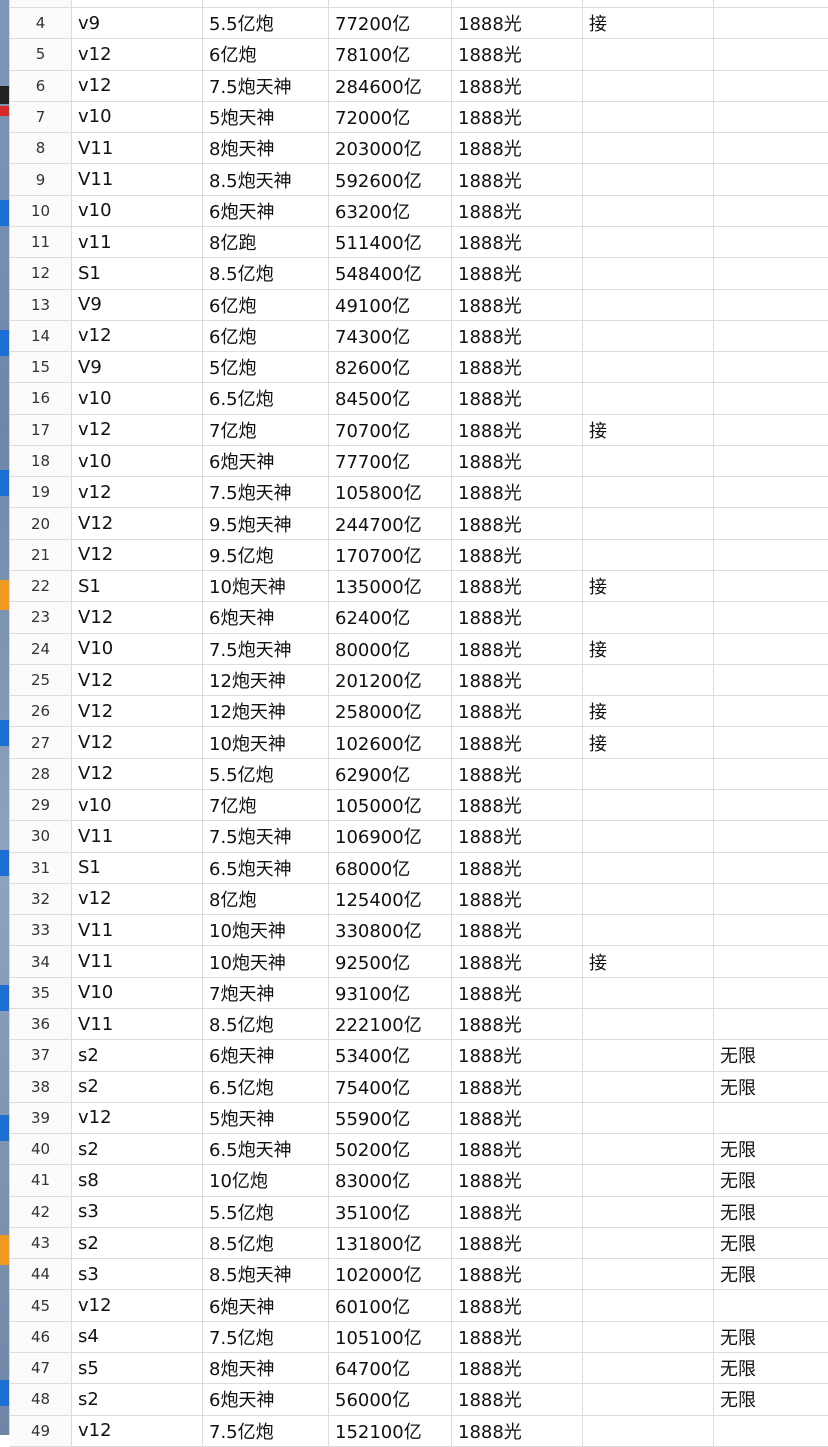 This screenshot has width=828, height=1447. What do you see at coordinates (419, 55) in the screenshot?
I see `table-row: 5 v12 6亿炮 78100亿 1888光` at bounding box center [419, 55].